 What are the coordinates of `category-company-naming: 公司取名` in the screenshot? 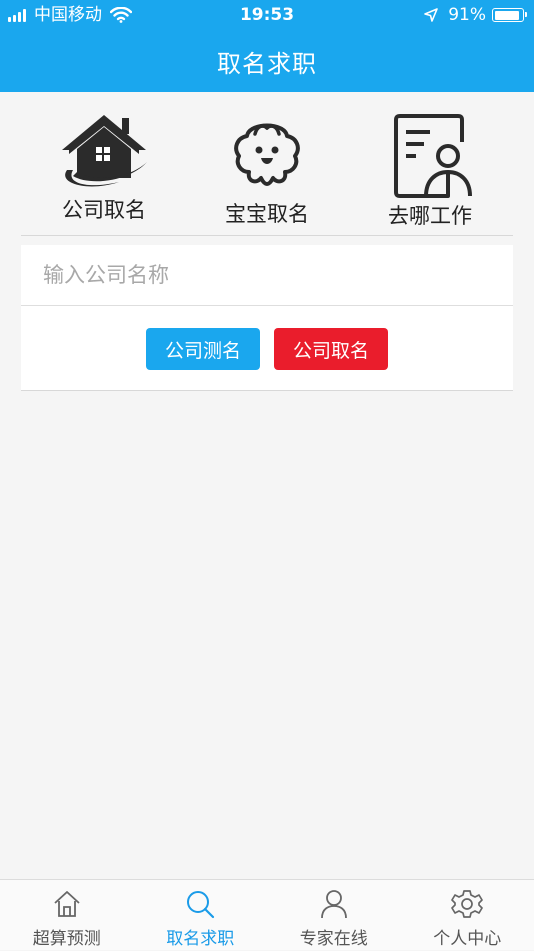 It's located at (104, 168).